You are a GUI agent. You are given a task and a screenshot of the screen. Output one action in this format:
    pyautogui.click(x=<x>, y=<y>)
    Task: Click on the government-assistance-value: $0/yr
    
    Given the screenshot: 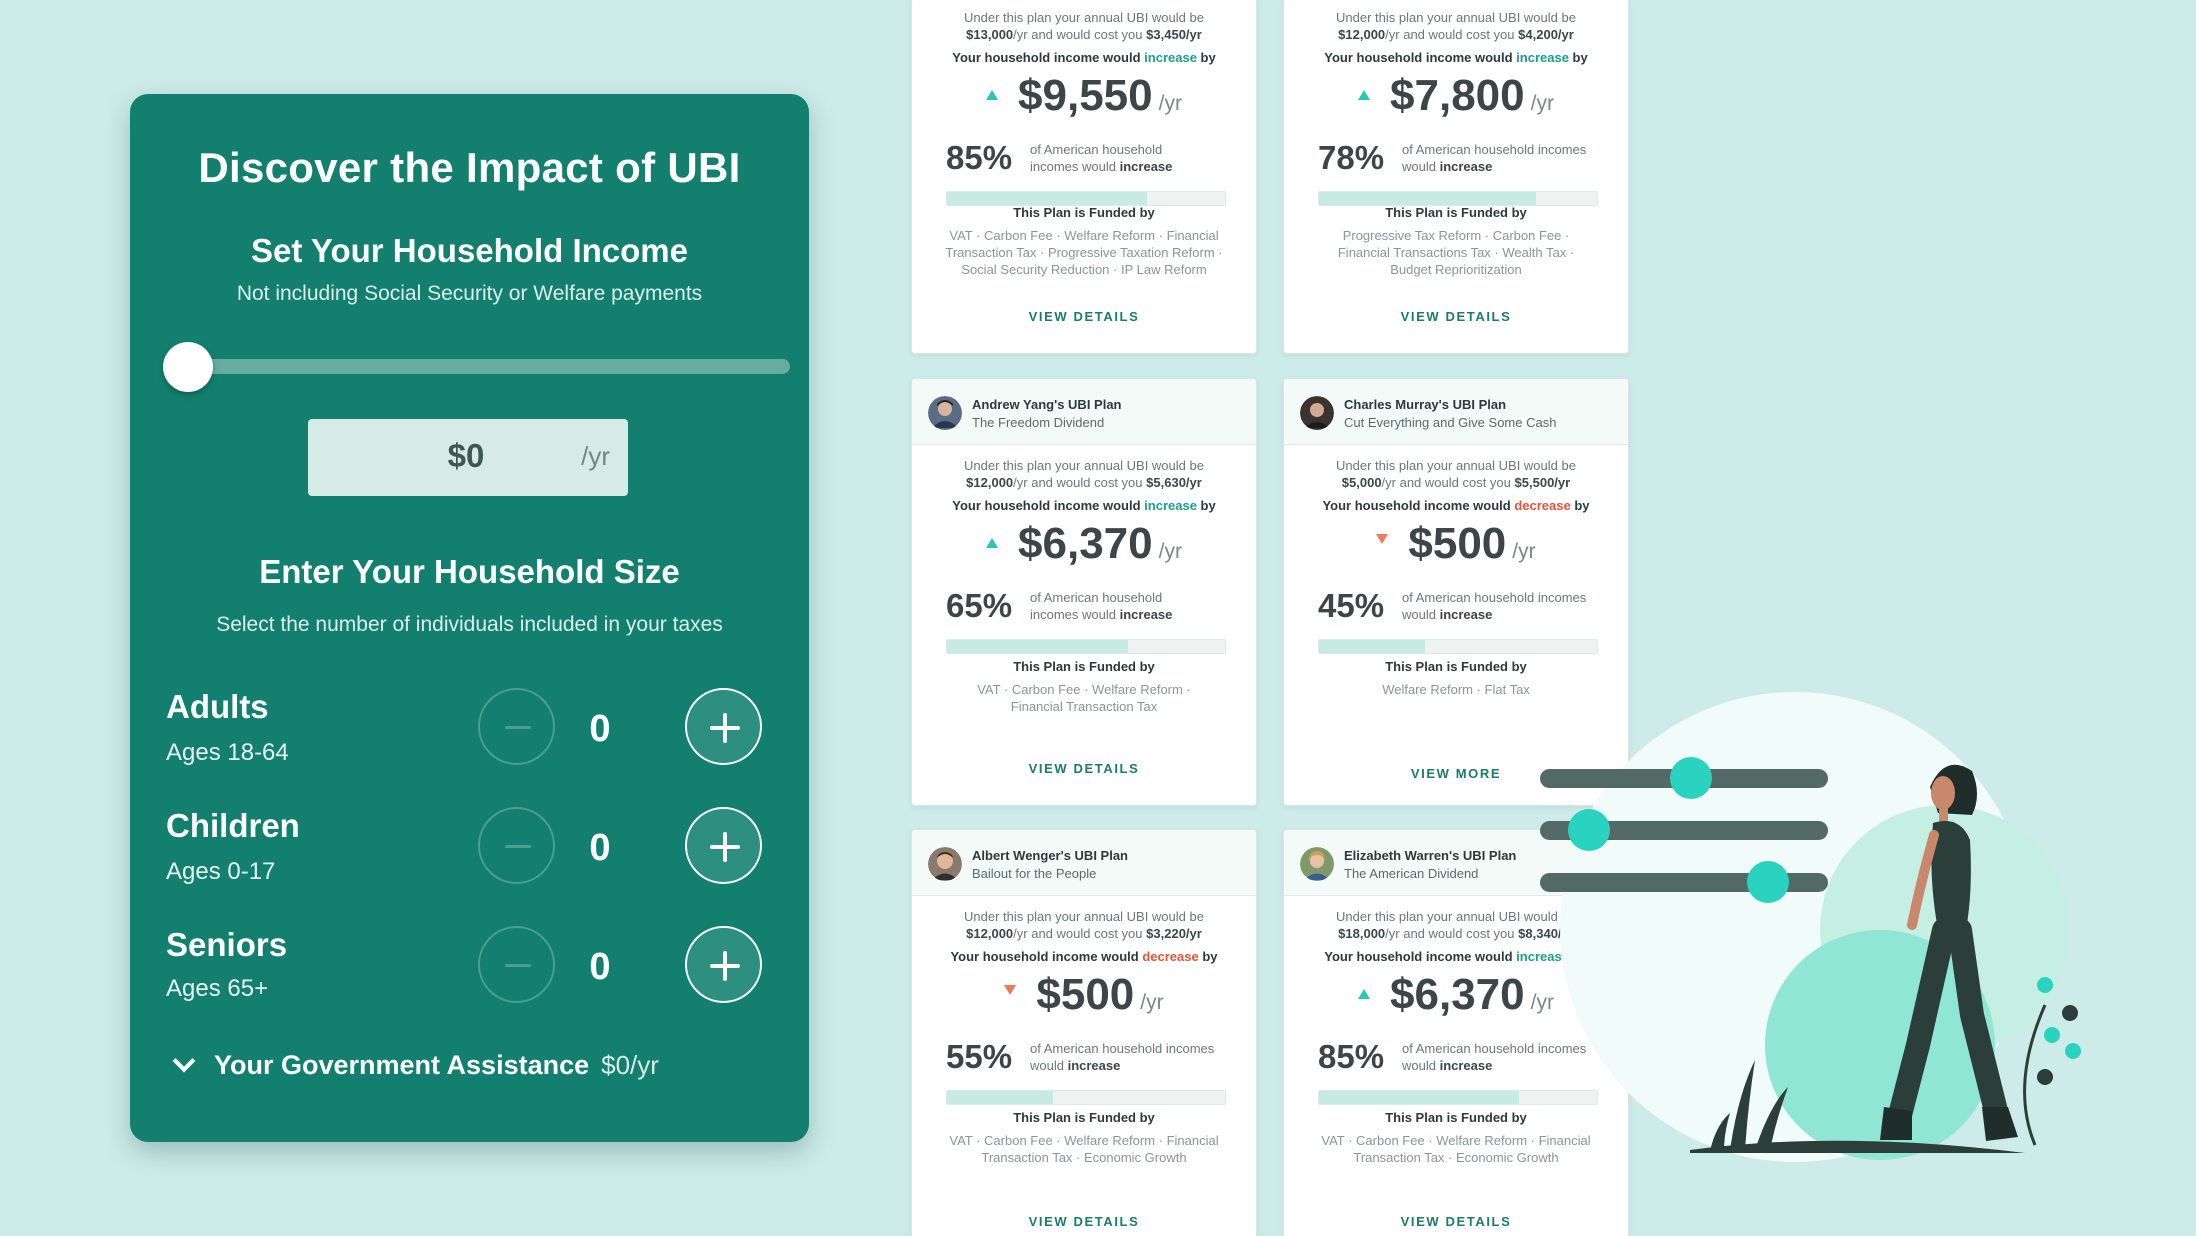 What is the action you would take?
    pyautogui.click(x=630, y=1064)
    